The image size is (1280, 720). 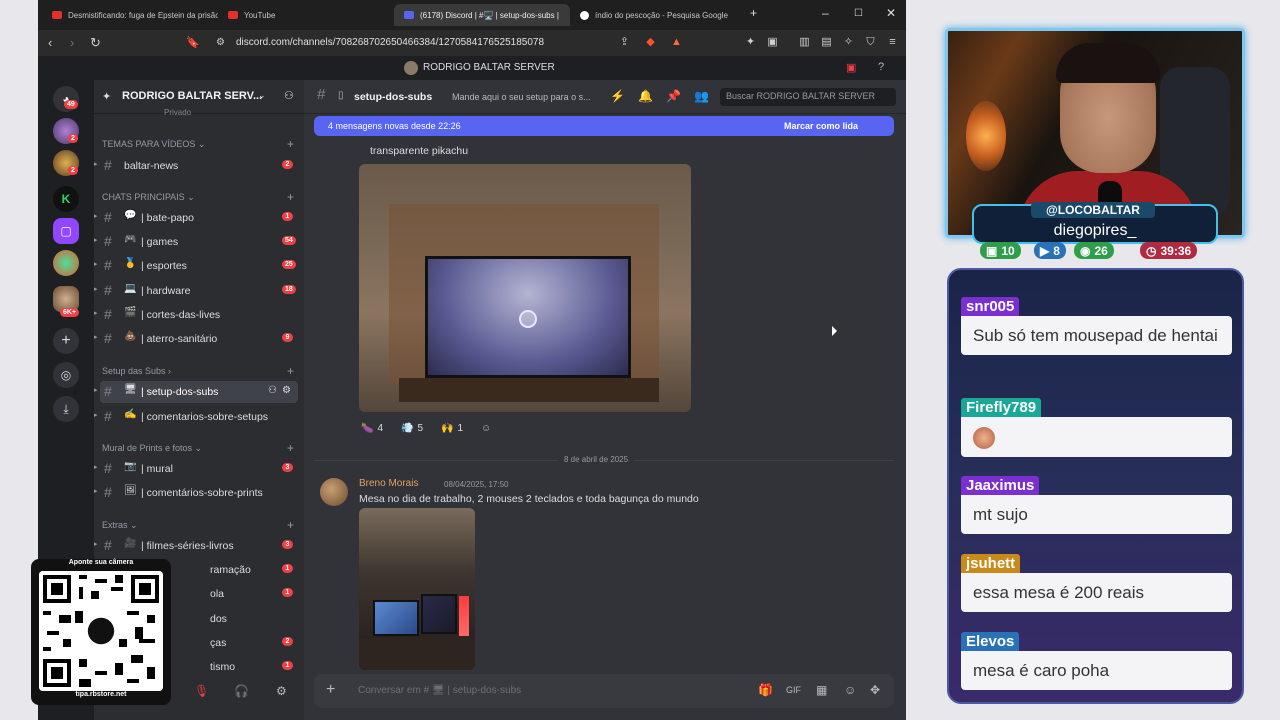 What do you see at coordinates (793, 690) in the screenshot?
I see `gif-icon: GIF` at bounding box center [793, 690].